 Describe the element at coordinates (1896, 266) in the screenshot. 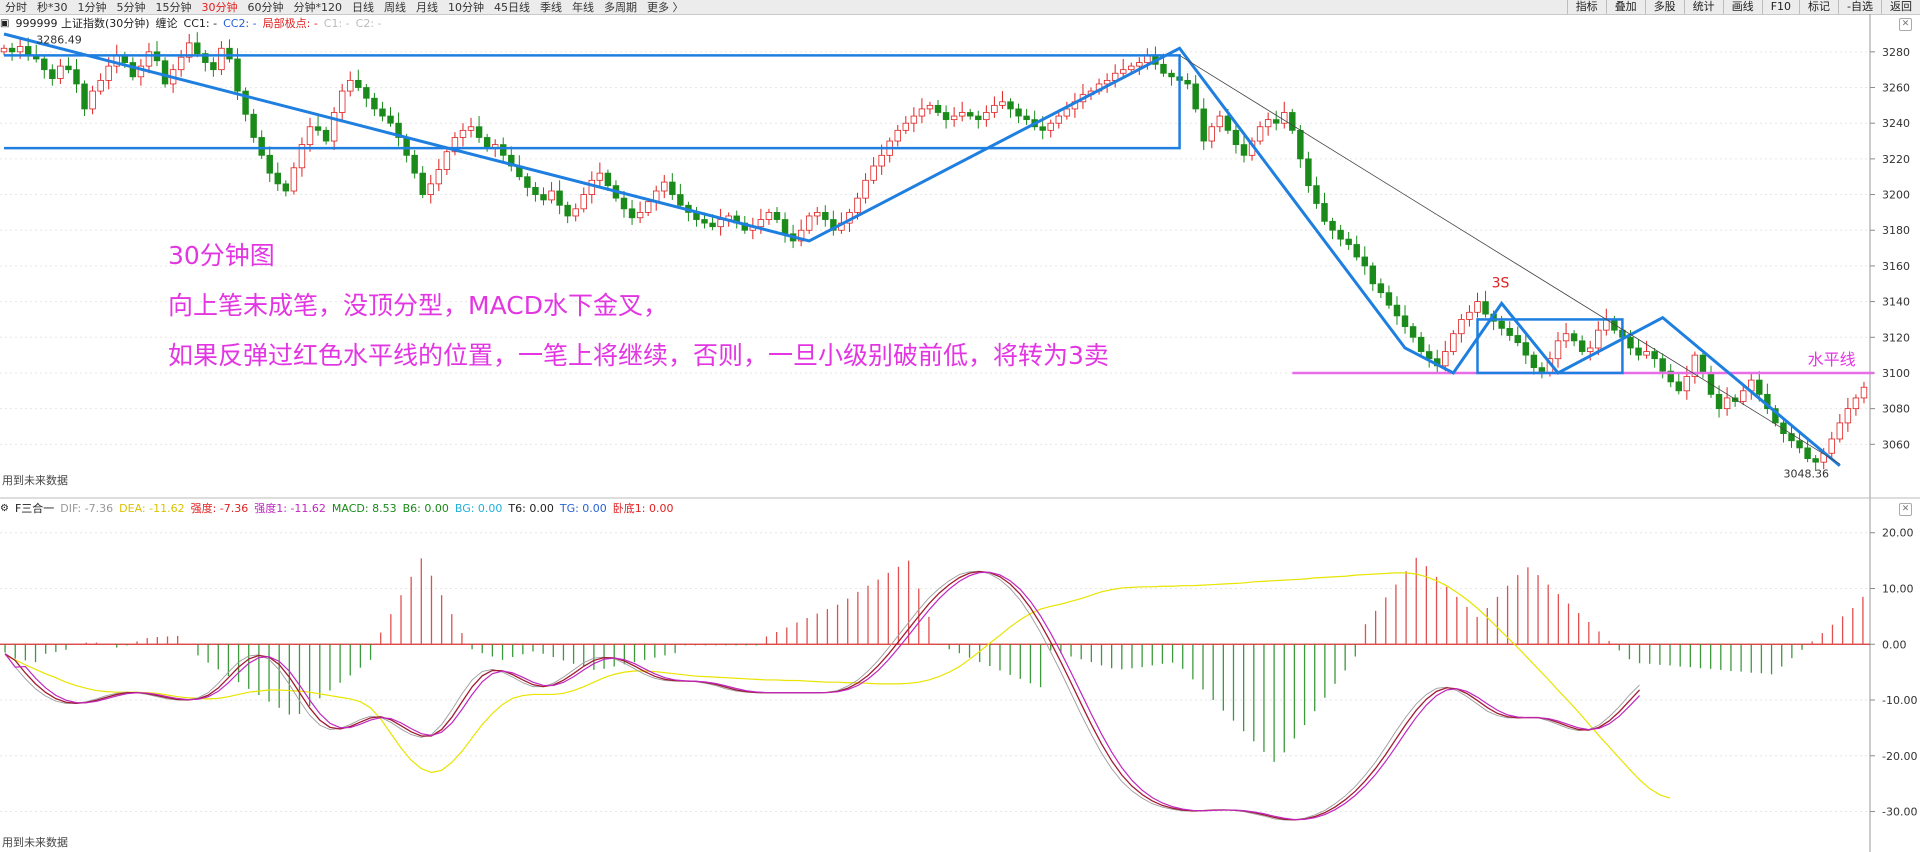

I see `y-tick-label: 3160` at that location.